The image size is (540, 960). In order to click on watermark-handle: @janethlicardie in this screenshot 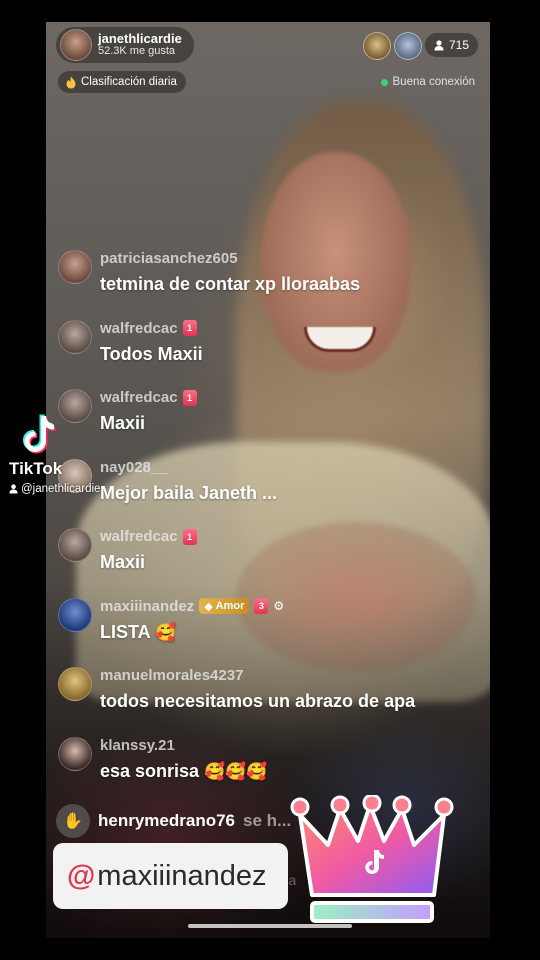, I will do `click(54, 489)`.